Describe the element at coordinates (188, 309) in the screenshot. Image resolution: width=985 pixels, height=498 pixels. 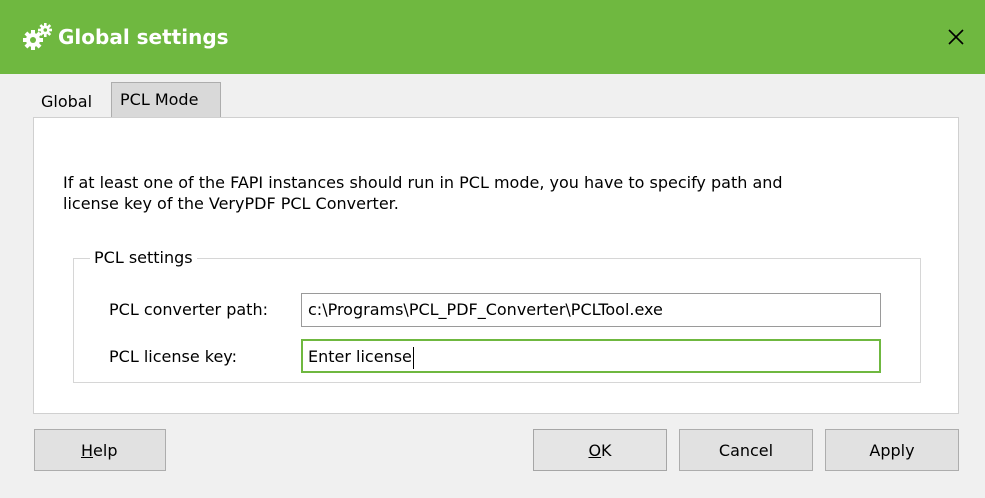
I see `converter-path-label: PCL converter path:` at that location.